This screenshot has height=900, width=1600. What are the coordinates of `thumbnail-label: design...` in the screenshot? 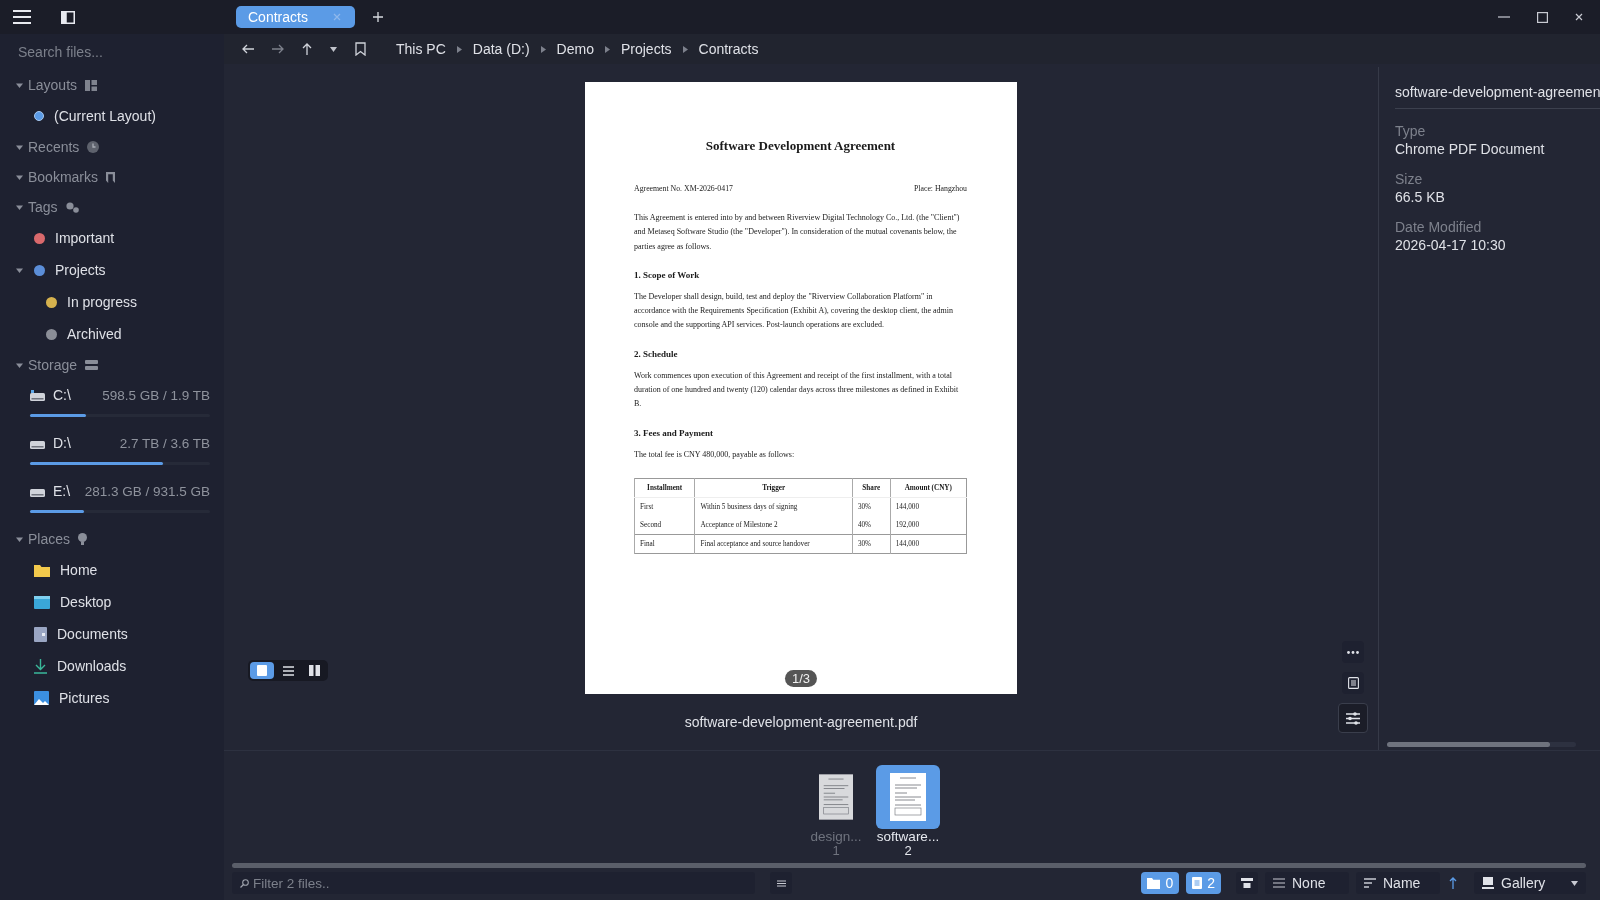 It's located at (836, 836).